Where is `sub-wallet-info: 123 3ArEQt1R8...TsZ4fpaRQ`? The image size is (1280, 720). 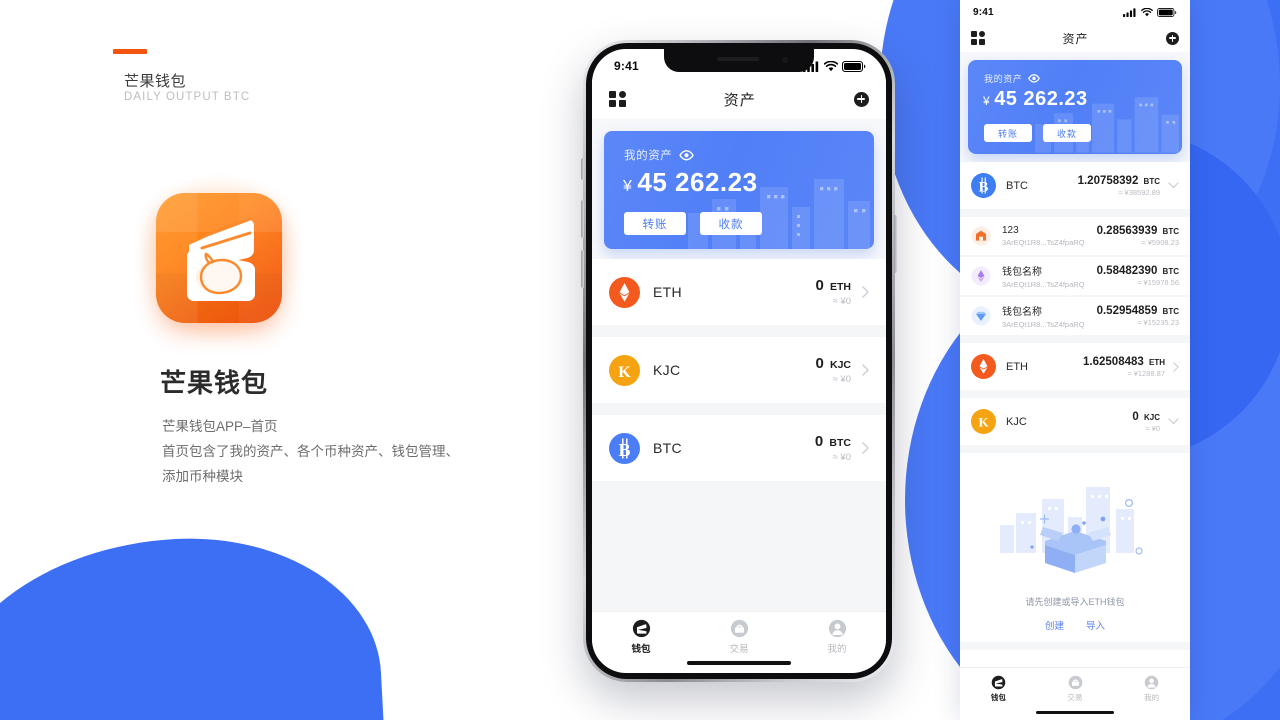
sub-wallet-info: 123 3ArEQt1R8...TsZ4fpaRQ is located at coordinates (1049, 236).